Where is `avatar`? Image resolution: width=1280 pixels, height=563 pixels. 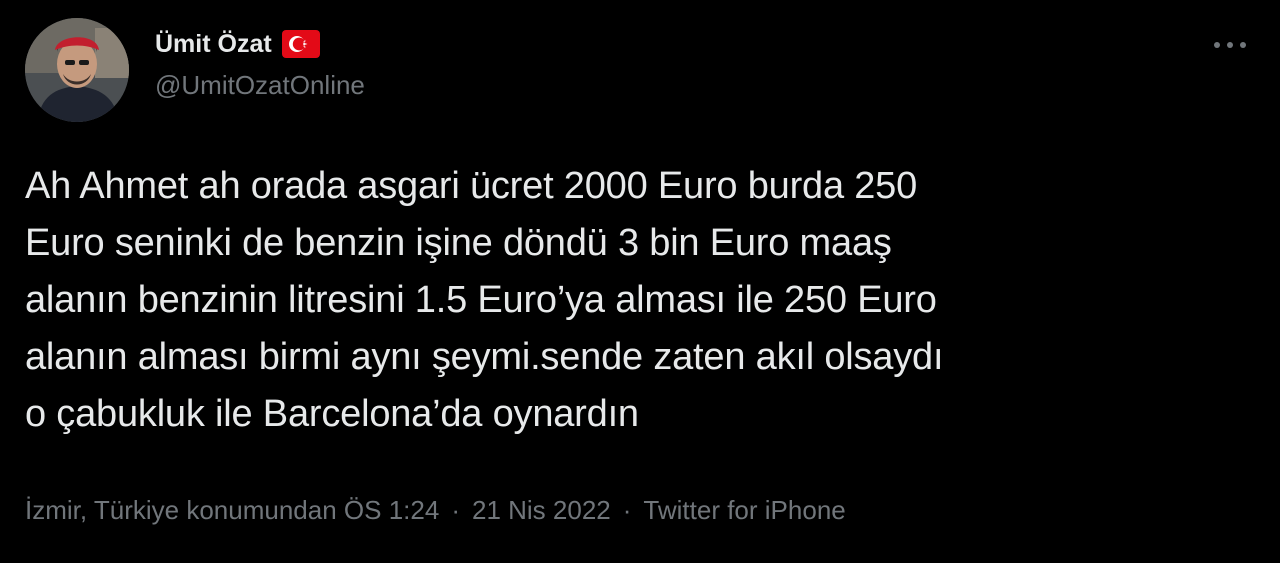 avatar is located at coordinates (77, 70).